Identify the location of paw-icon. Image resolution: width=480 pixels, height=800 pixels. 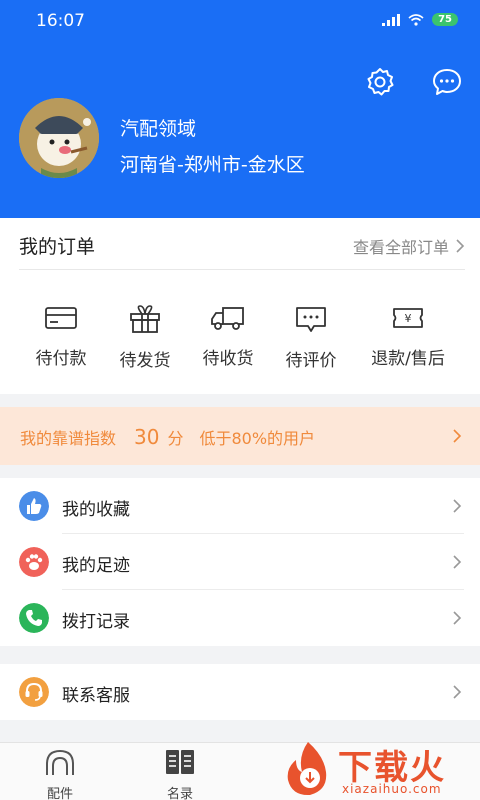
(34, 562).